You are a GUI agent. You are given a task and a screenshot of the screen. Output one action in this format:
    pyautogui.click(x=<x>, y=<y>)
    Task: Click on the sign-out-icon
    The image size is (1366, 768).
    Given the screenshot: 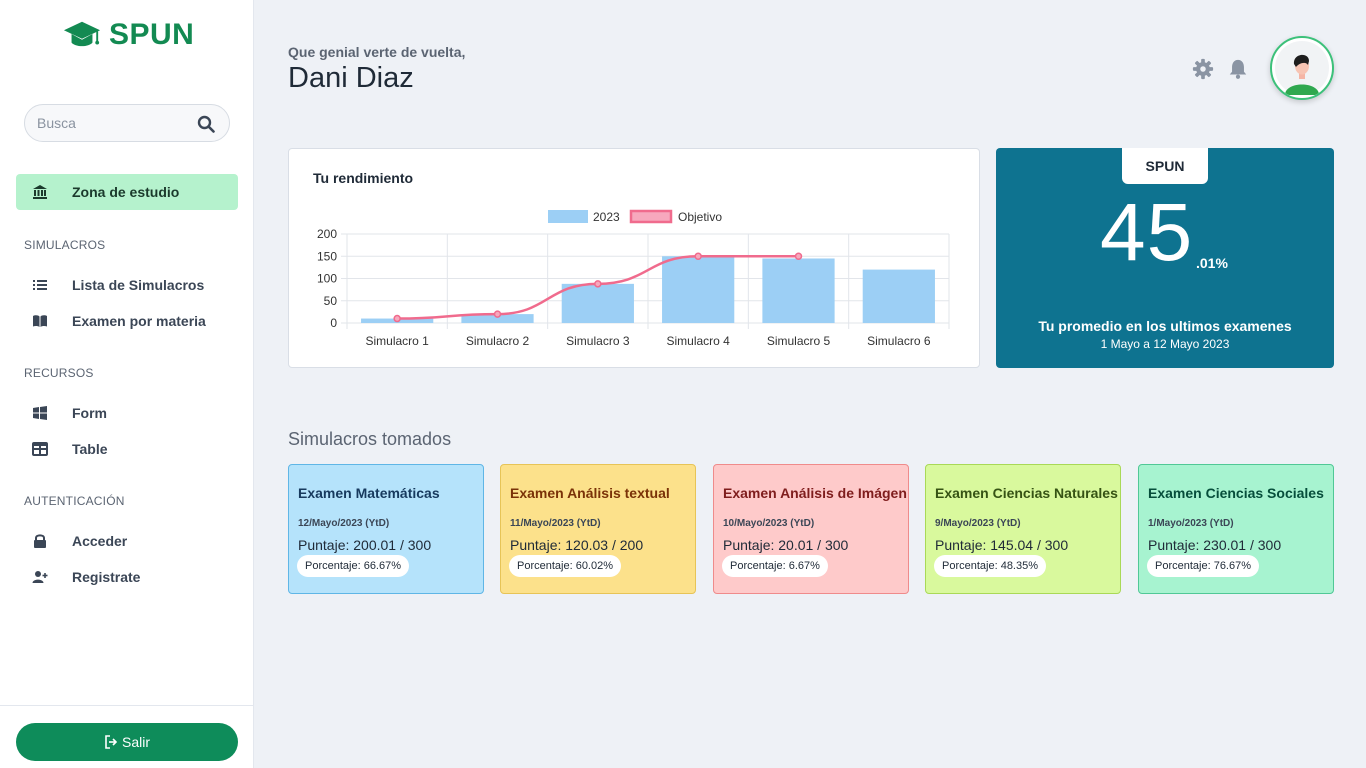 What is the action you would take?
    pyautogui.click(x=111, y=742)
    